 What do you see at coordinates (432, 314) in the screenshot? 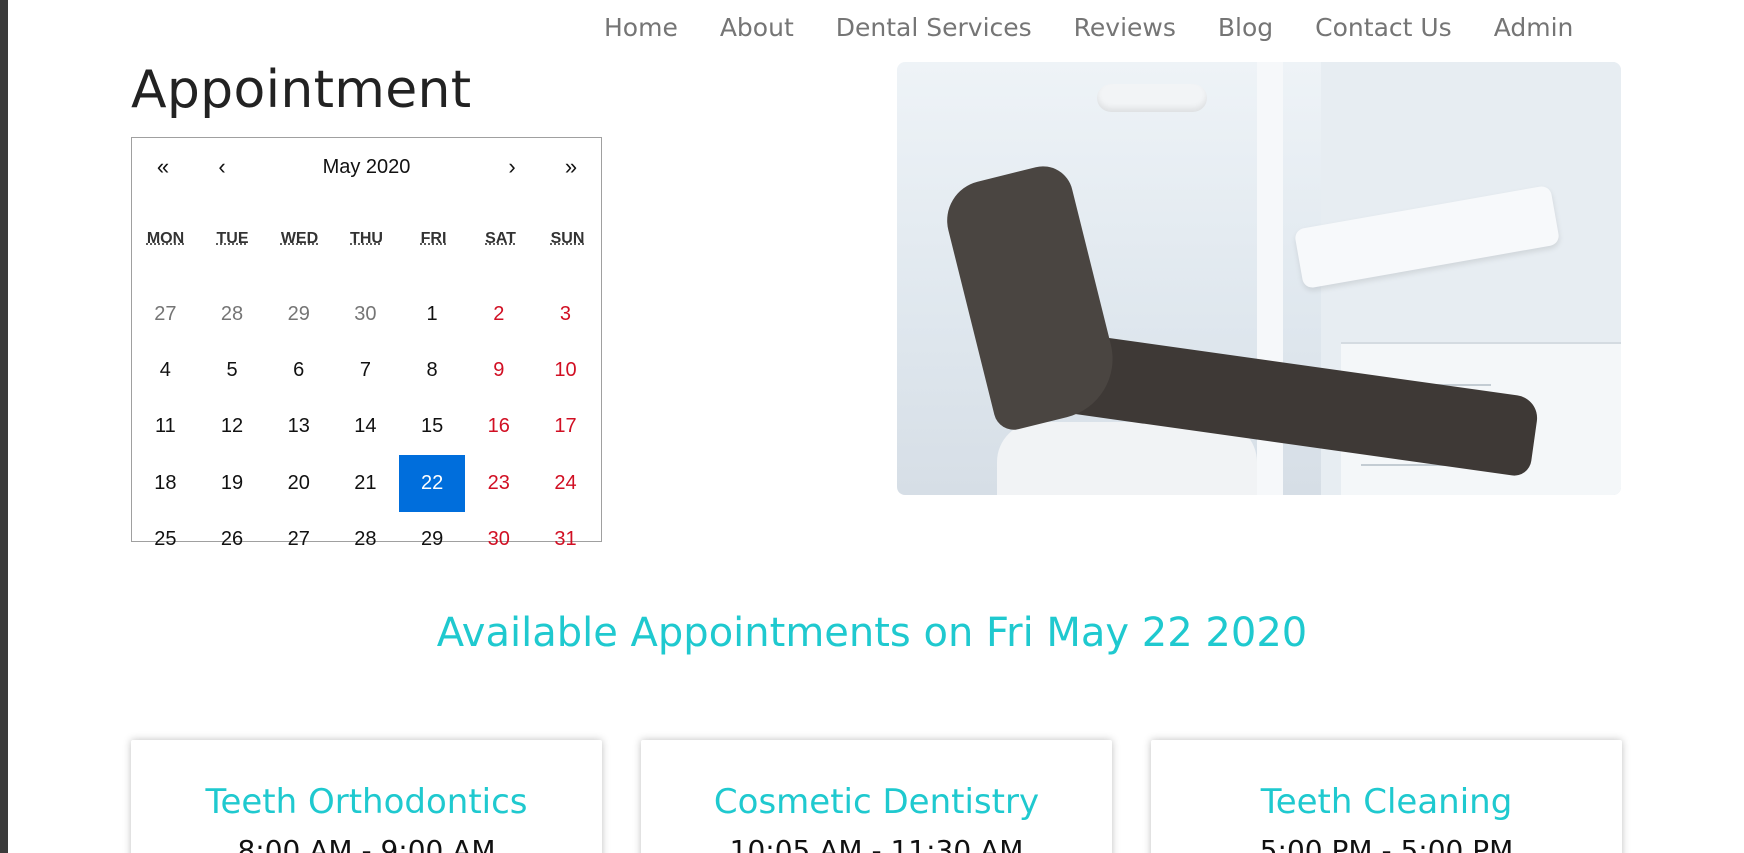
I see `calendar-day: 1` at bounding box center [432, 314].